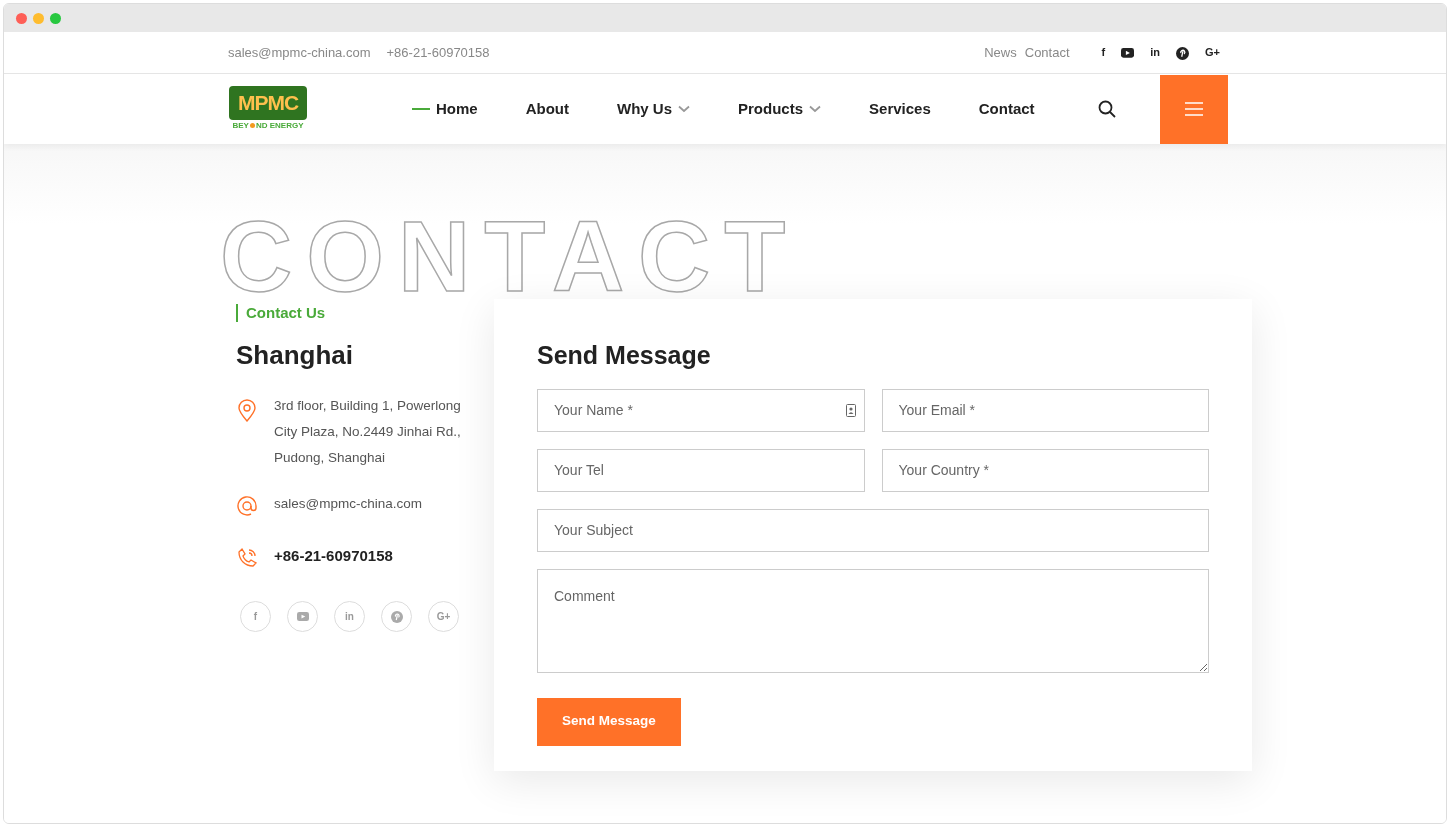  What do you see at coordinates (1155, 52) in the screenshot?
I see `social-link: in` at bounding box center [1155, 52].